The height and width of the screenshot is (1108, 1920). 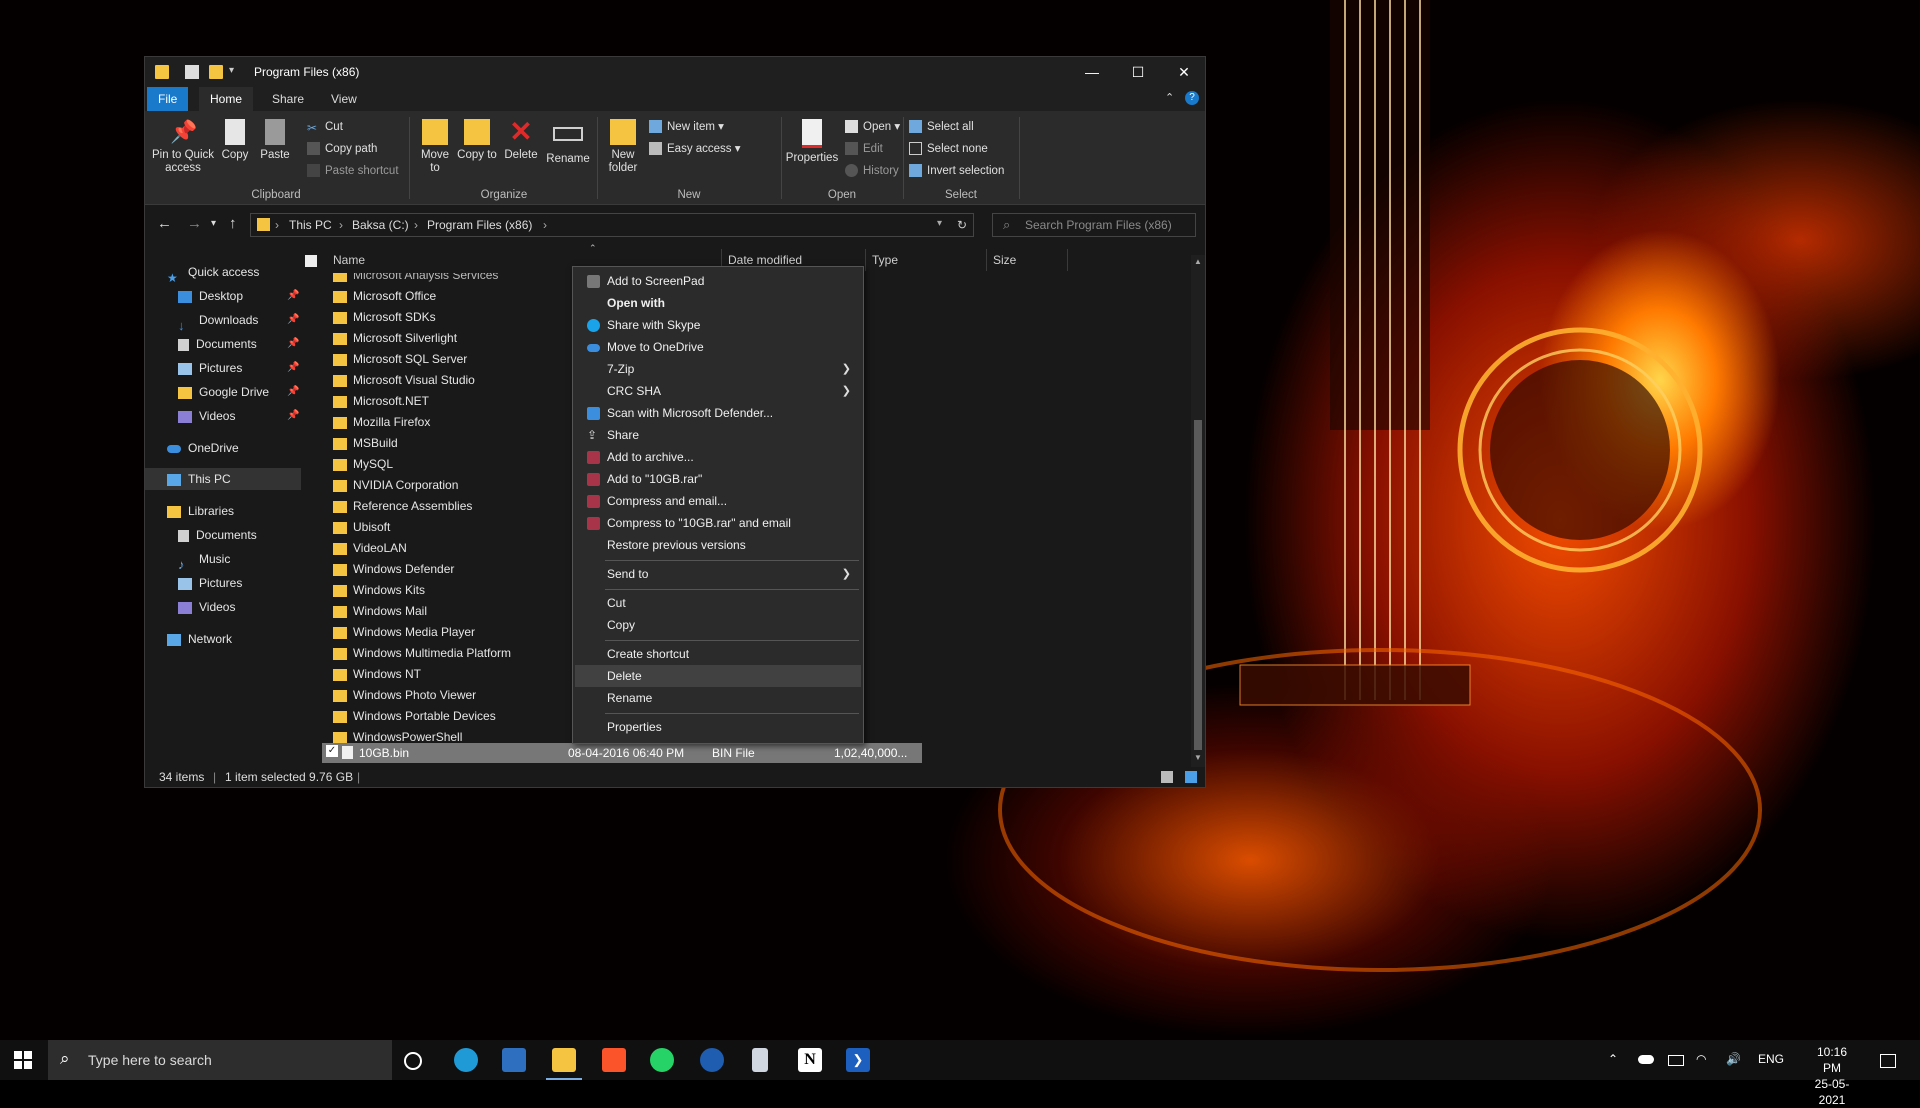 I want to click on menu-item-restore-versions: Restore previous versions, so click(x=718, y=545).